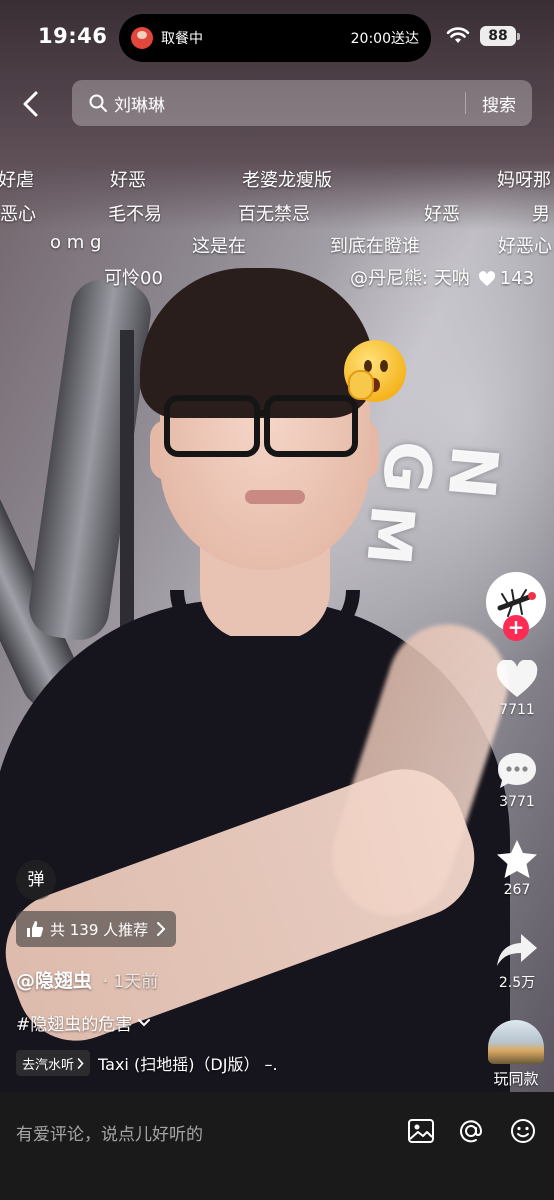 Image resolution: width=554 pixels, height=1200 pixels. I want to click on recommend-chip: 共 139 人推荐, so click(96, 929).